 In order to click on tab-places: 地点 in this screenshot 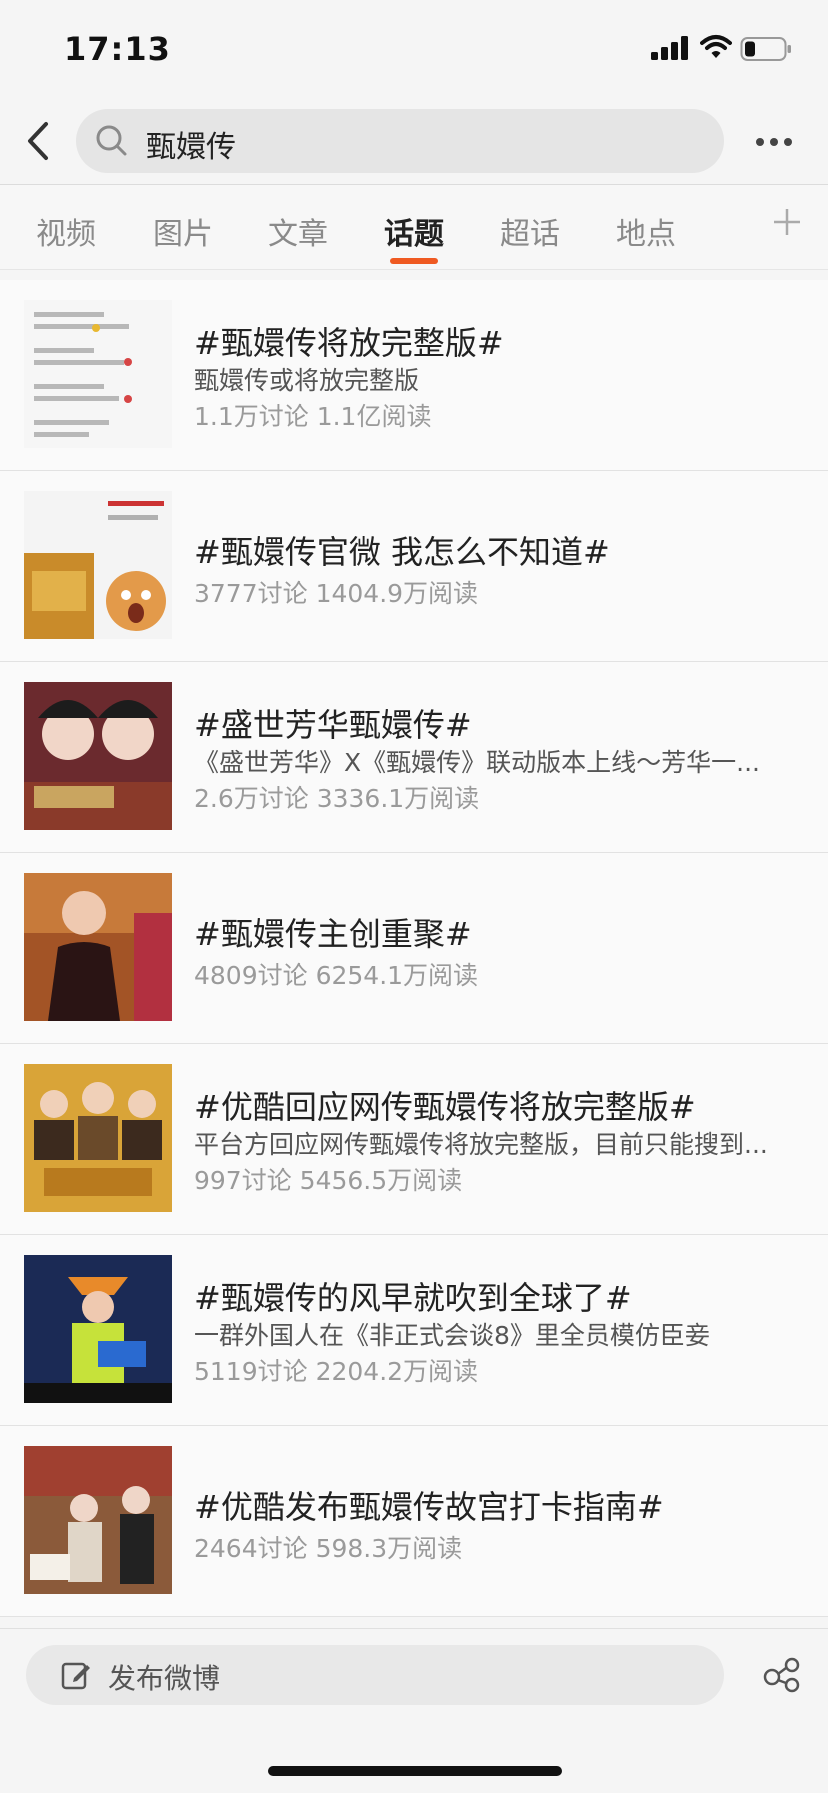, I will do `click(646, 231)`.